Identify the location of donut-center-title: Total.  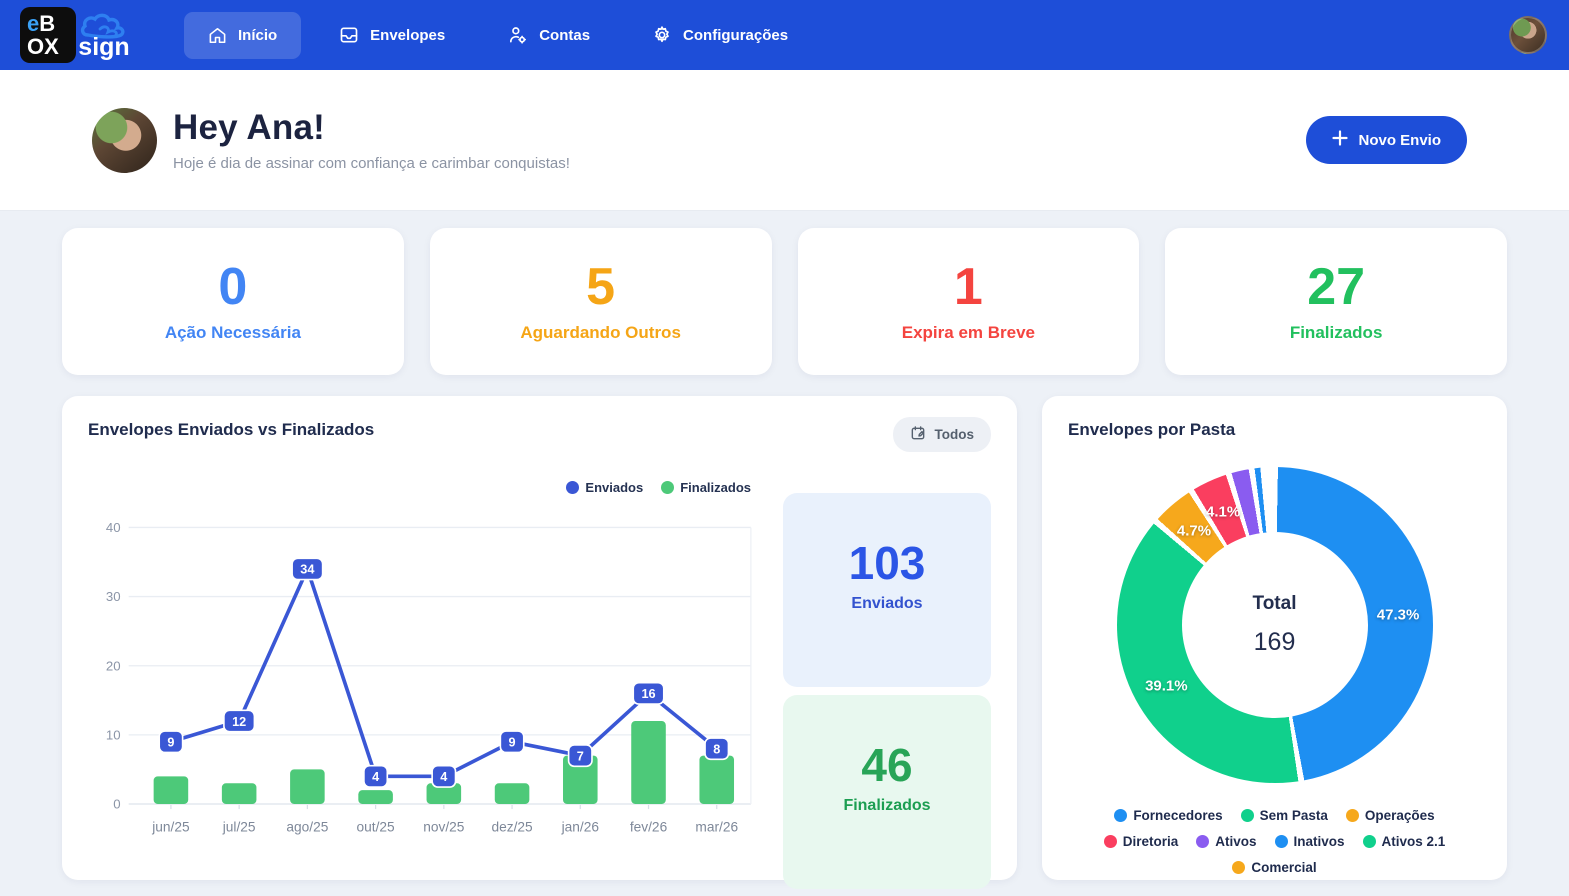
(1274, 603).